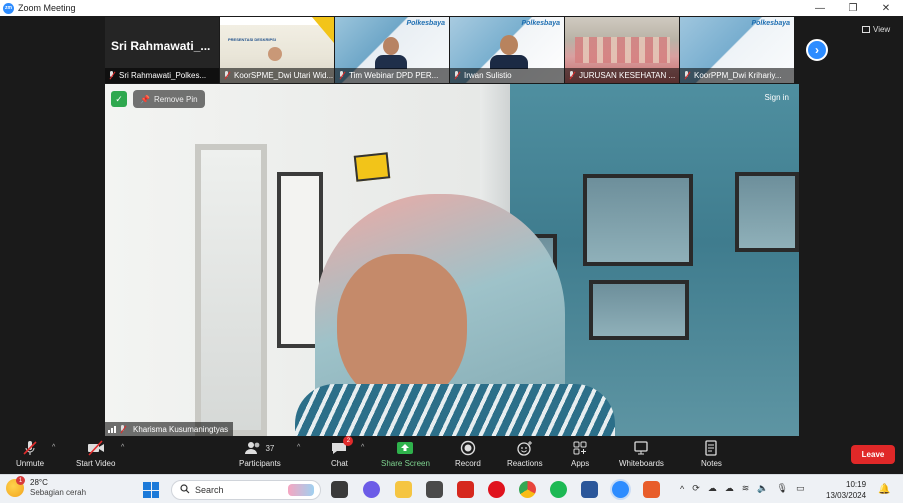 The image size is (903, 503). Describe the element at coordinates (696, 488) in the screenshot. I see `sync-icon: ⟳` at that location.